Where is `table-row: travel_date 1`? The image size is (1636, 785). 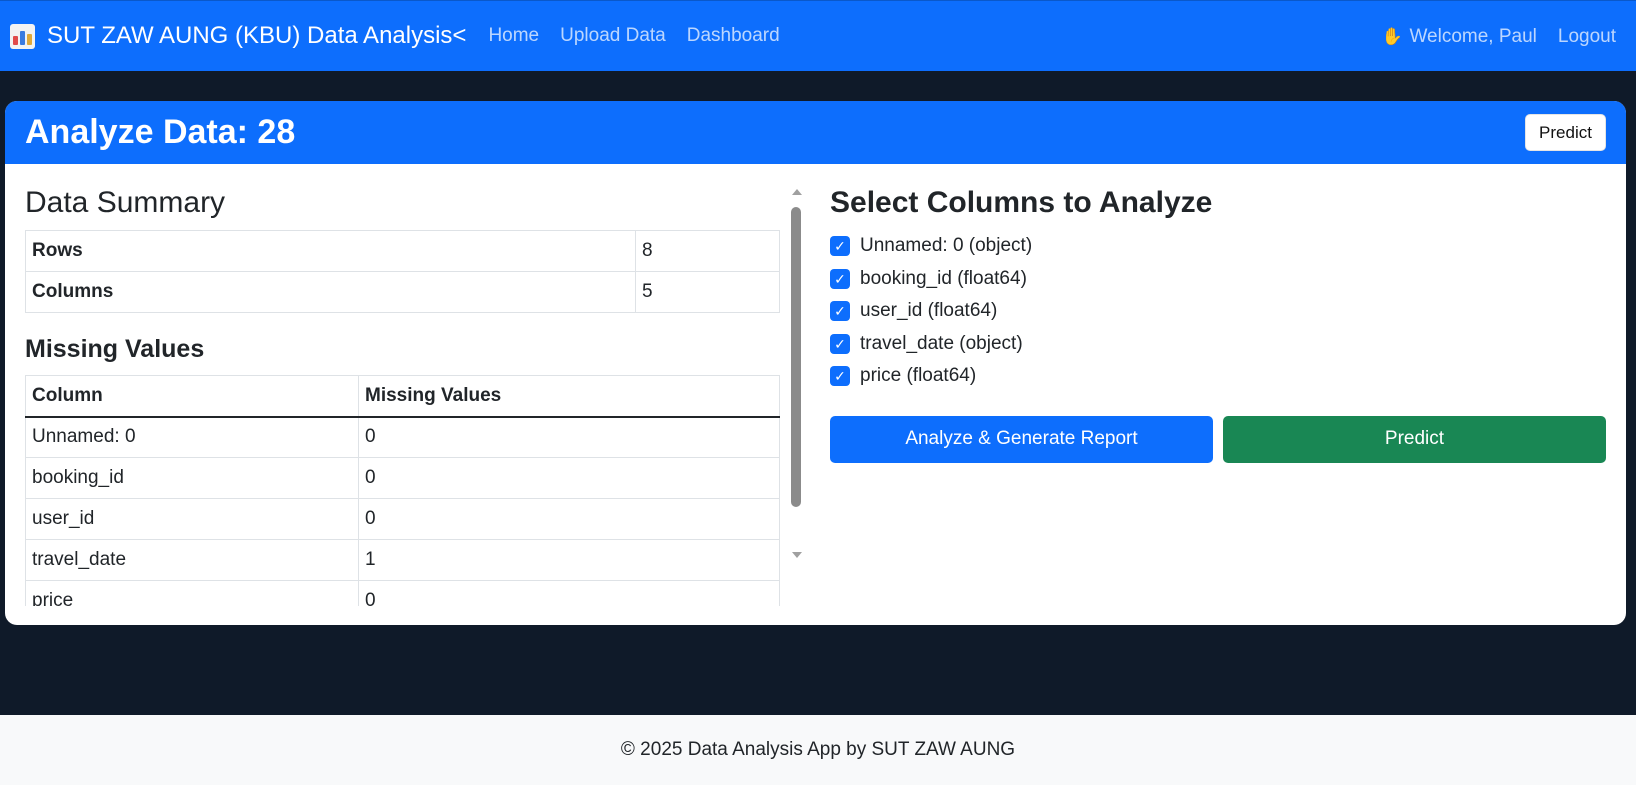 table-row: travel_date 1 is located at coordinates (402, 560).